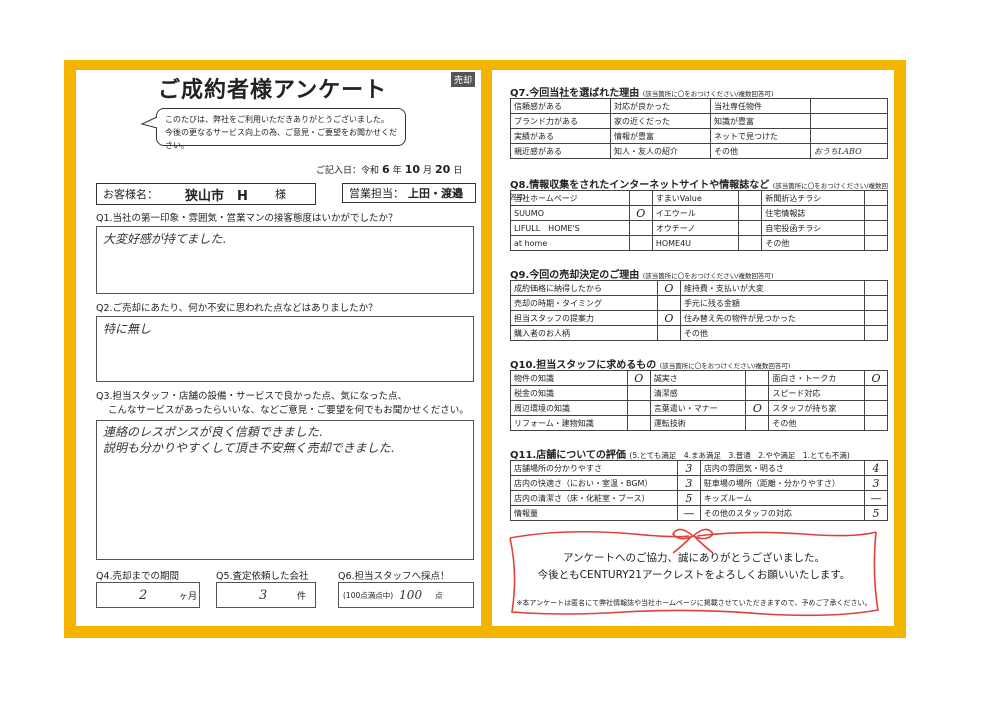 This screenshot has height=706, width=1000. Describe the element at coordinates (782, 498) in the screenshot. I see `option-cell: キッズルーム` at that location.